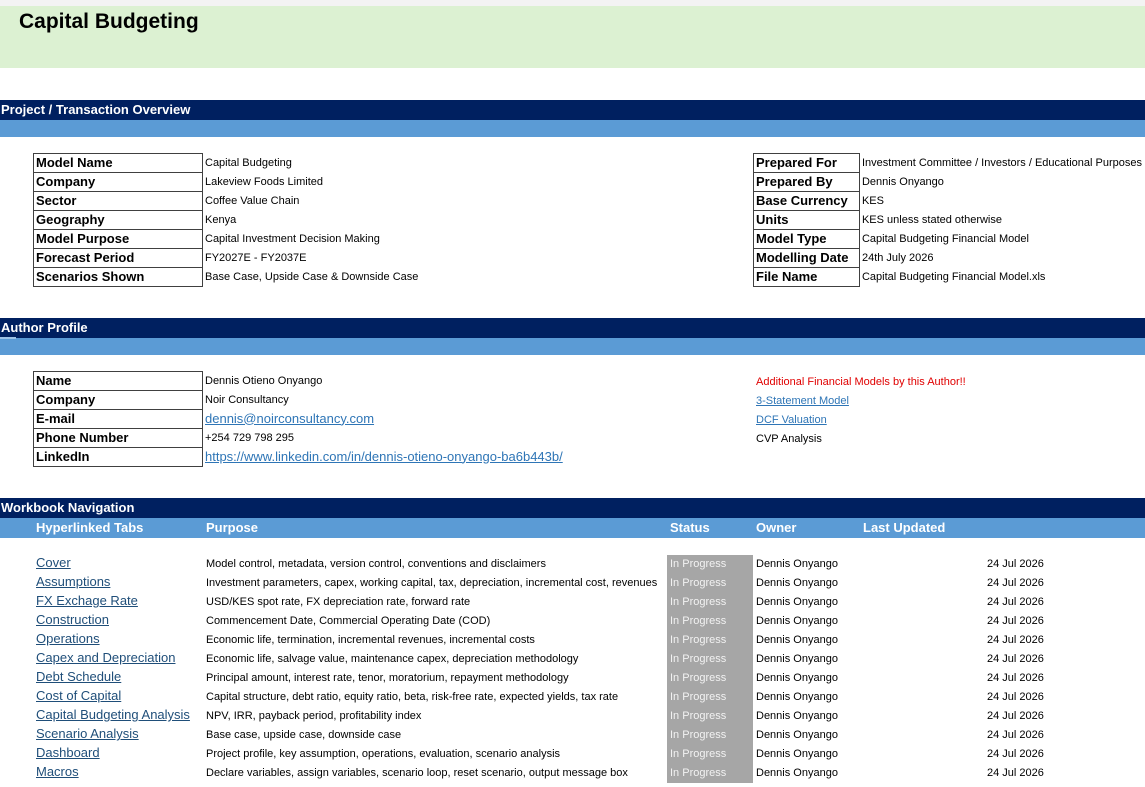 The height and width of the screenshot is (787, 1145). I want to click on tab-link: Cover, so click(53, 562).